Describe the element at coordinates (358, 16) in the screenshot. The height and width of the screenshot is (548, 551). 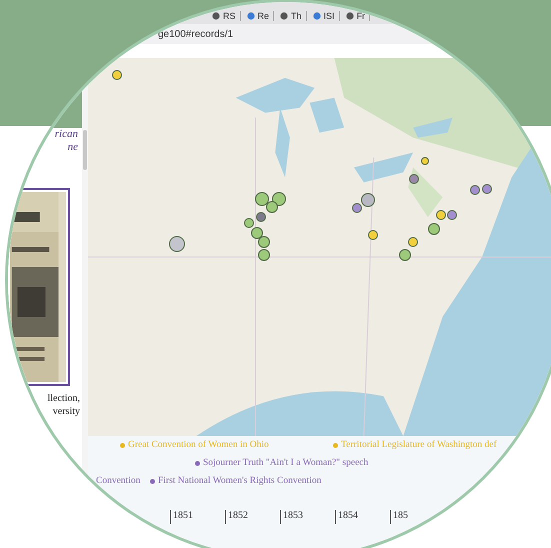
I see `browser-tab: Fr` at that location.